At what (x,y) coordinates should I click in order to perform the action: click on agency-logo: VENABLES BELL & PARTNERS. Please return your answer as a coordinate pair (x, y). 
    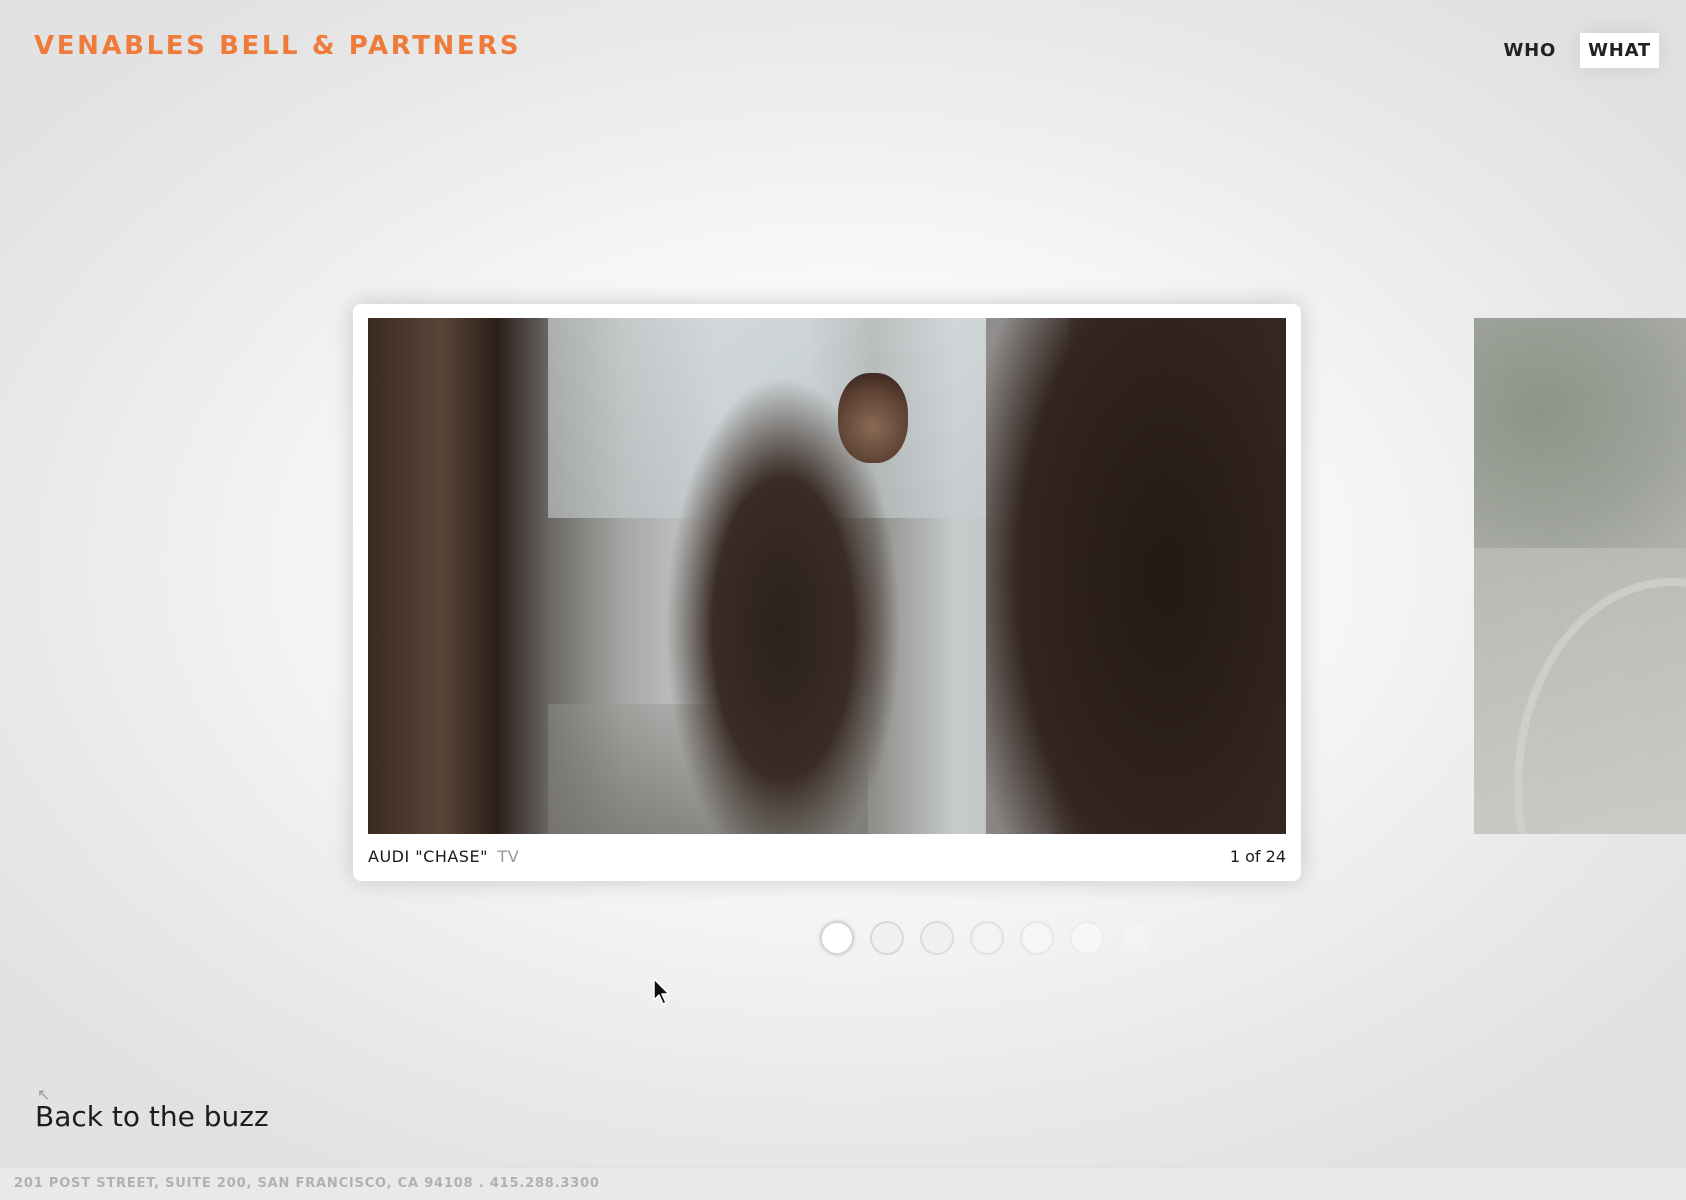
    Looking at the image, I should click on (277, 46).